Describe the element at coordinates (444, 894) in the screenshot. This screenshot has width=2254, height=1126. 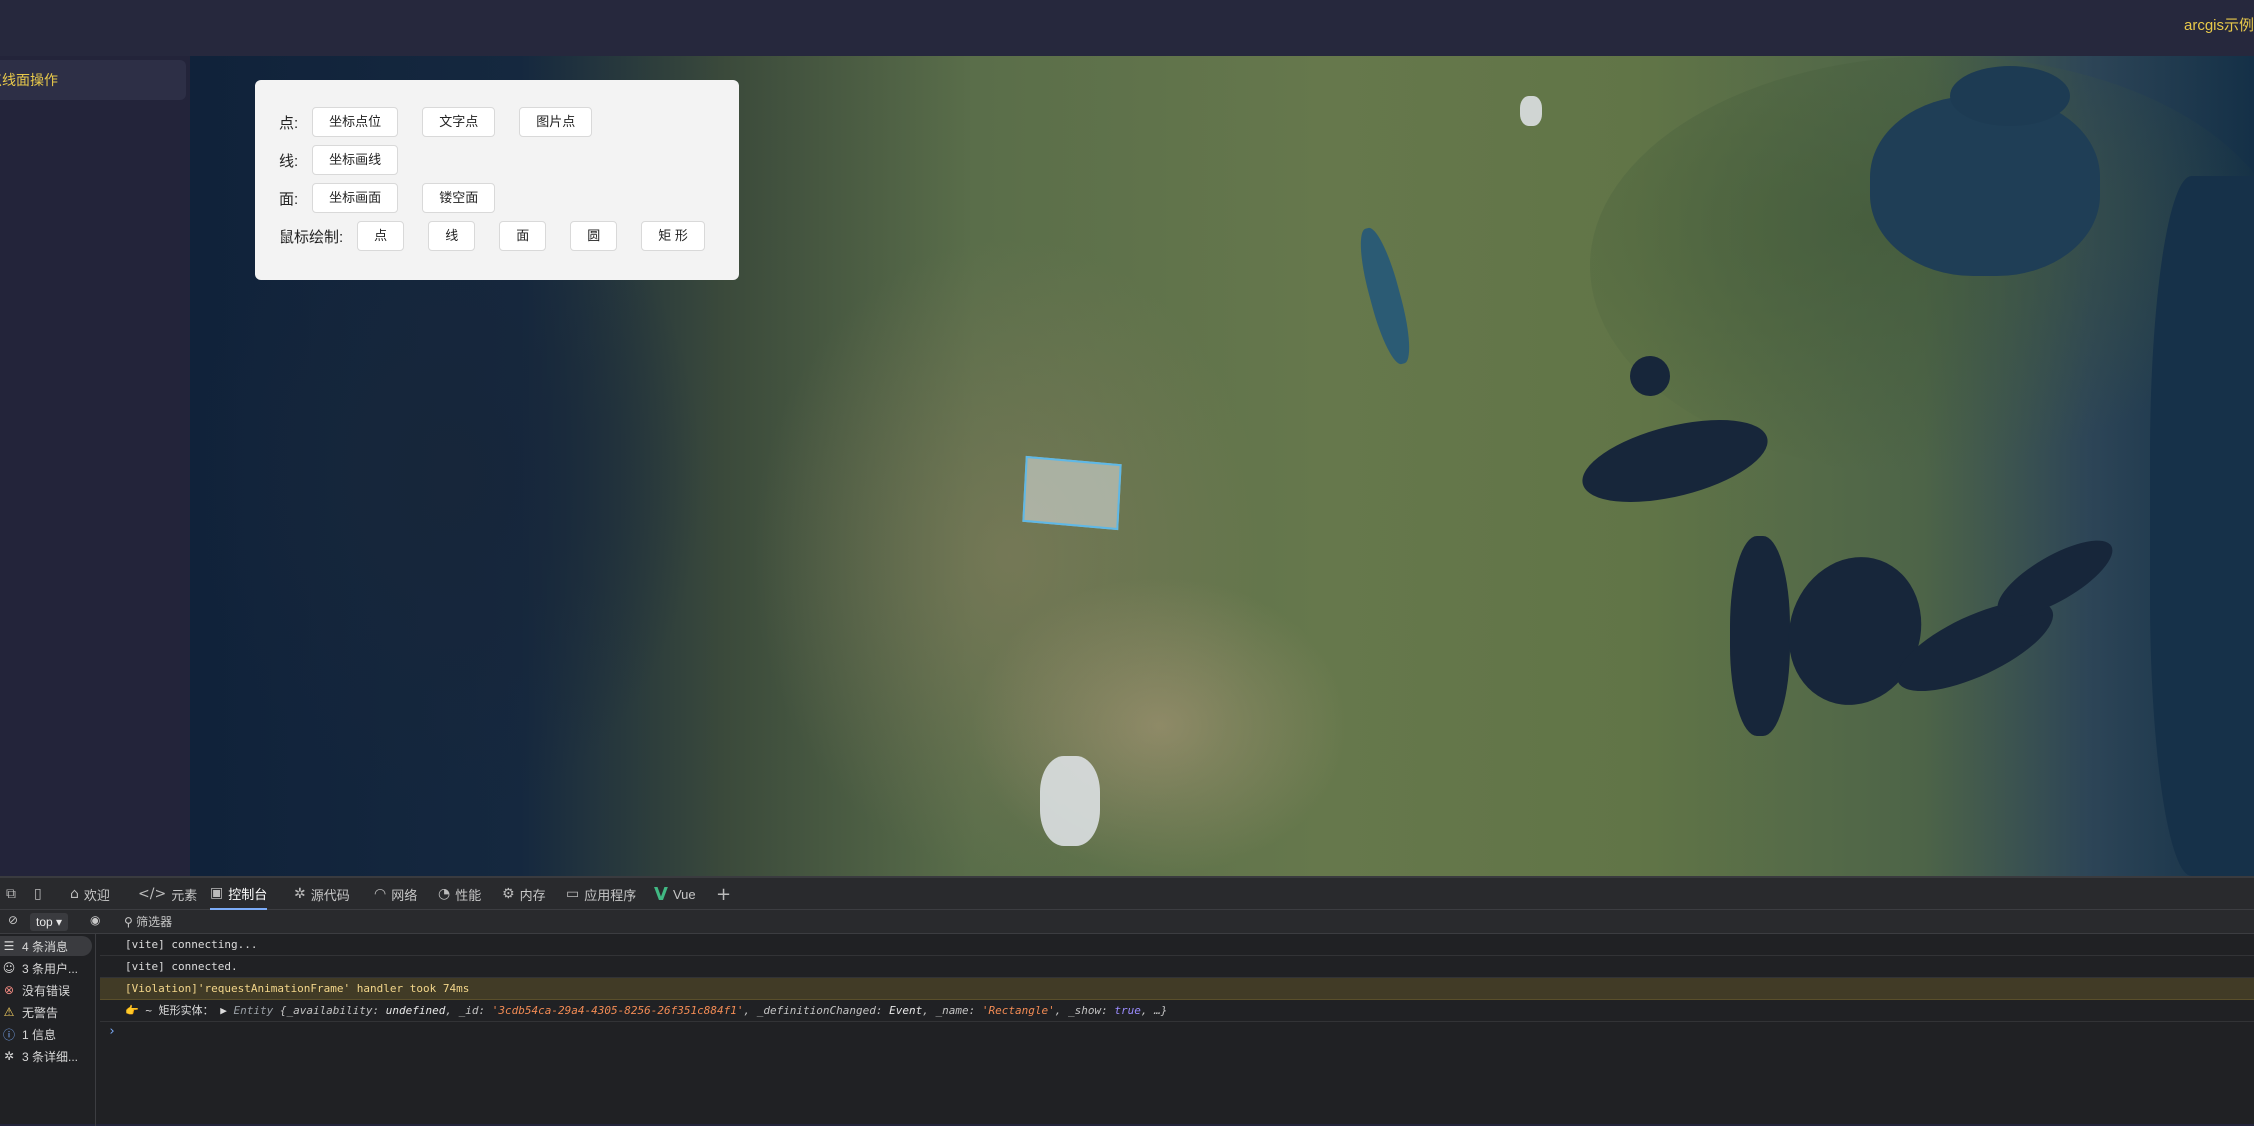
I see `gauge-icon: ◔` at that location.